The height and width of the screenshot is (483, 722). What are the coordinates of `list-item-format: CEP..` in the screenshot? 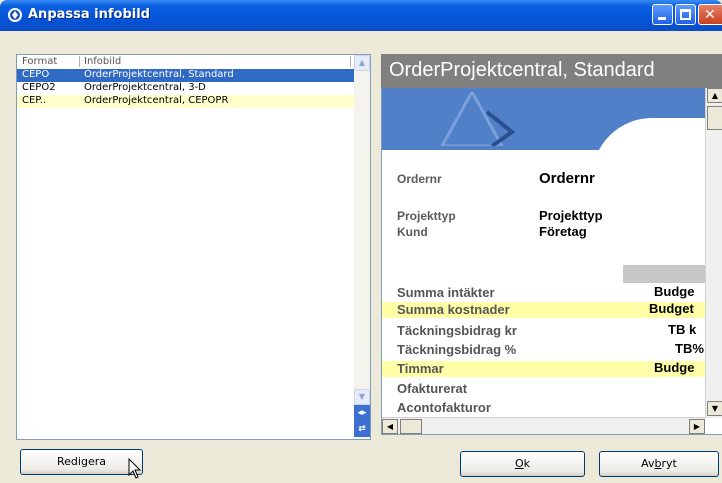 It's located at (34, 100).